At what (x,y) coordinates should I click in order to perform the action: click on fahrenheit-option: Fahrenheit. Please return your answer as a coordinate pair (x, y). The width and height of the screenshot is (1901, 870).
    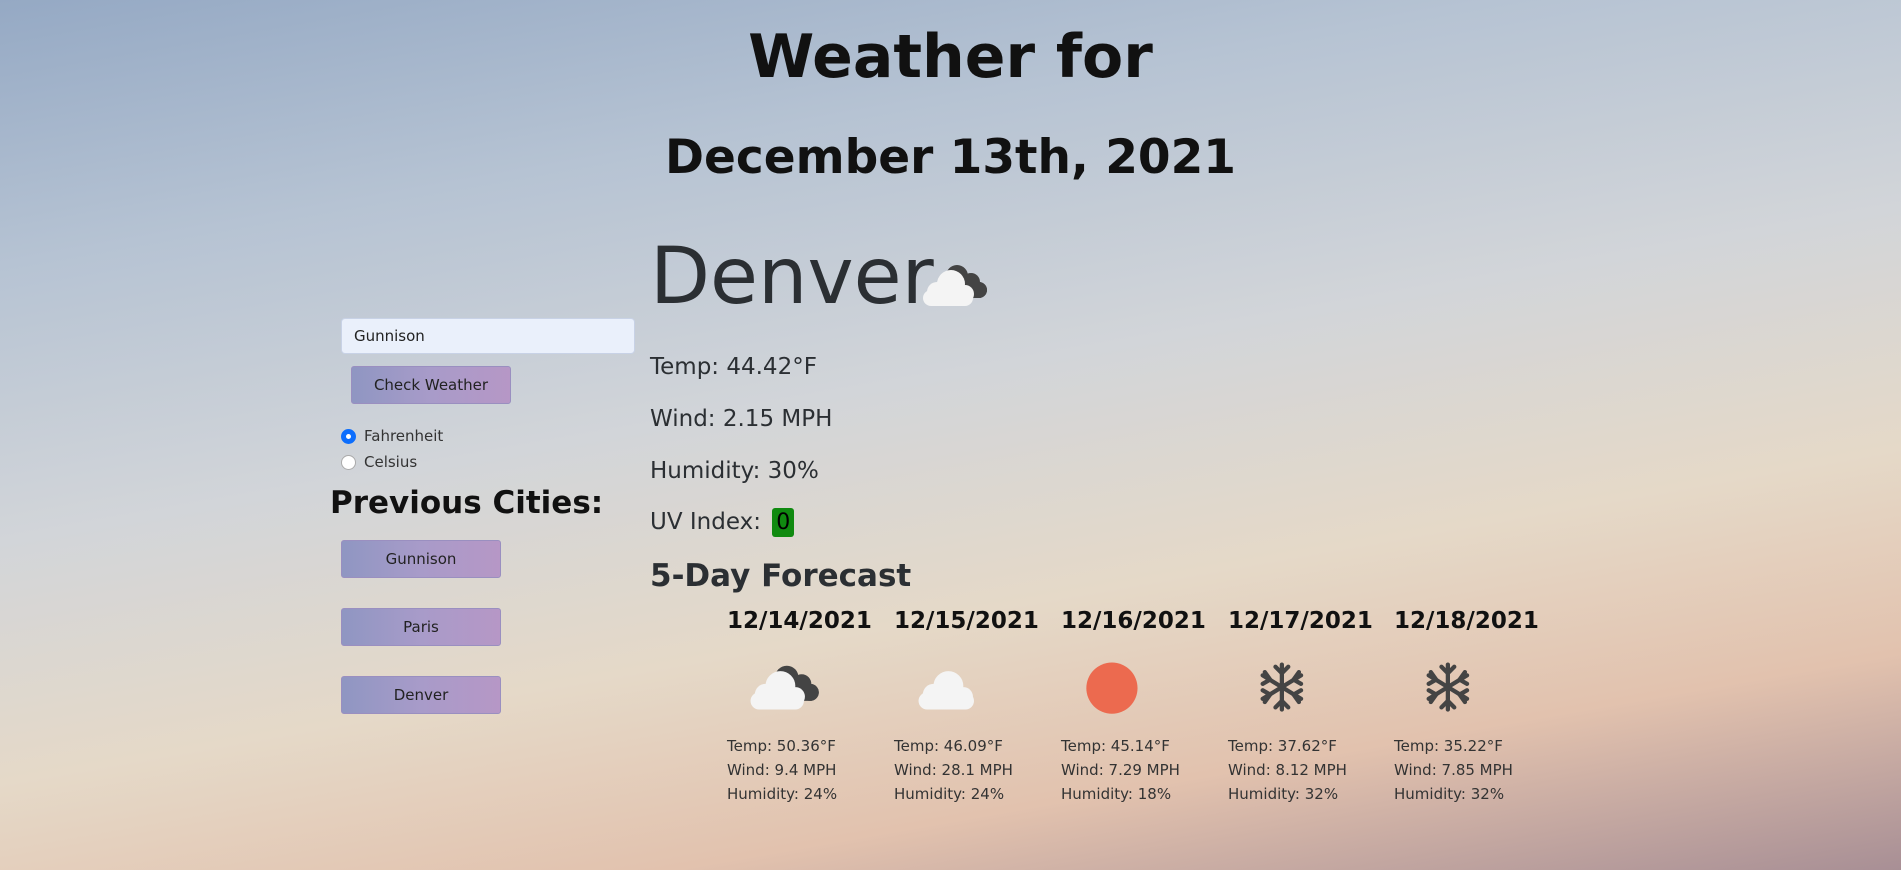
    Looking at the image, I should click on (392, 436).